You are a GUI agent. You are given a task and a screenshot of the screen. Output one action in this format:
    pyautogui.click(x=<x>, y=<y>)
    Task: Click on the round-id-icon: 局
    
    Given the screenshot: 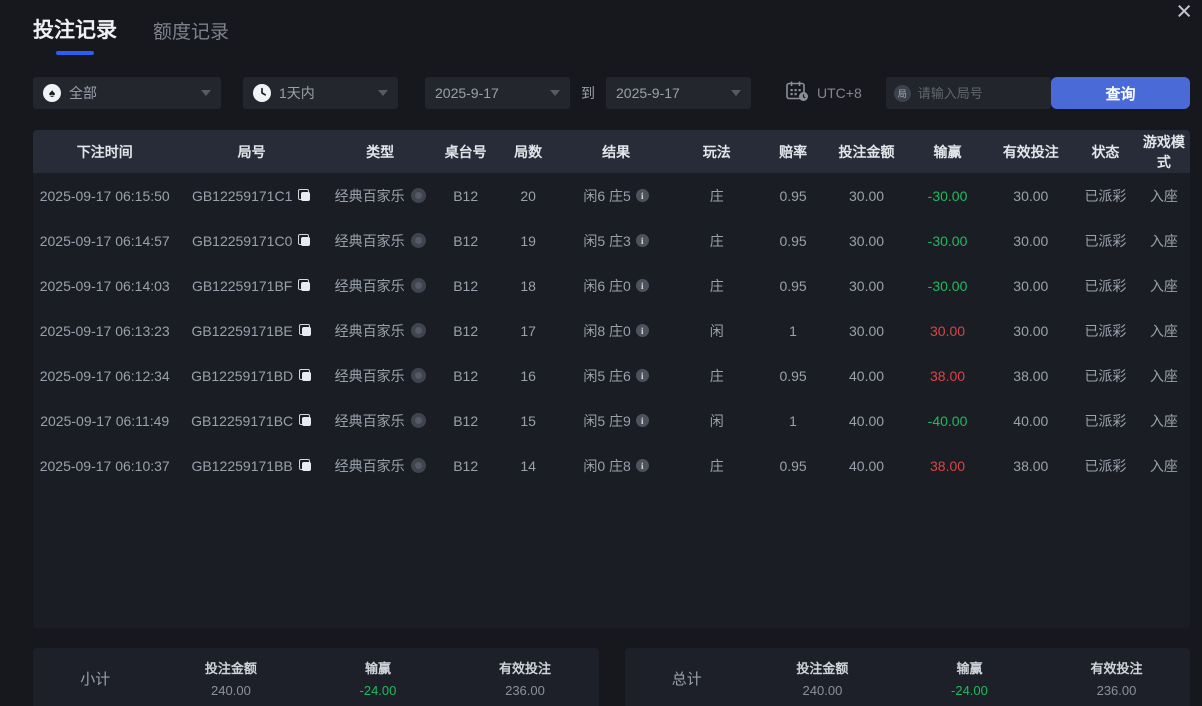 What is the action you would take?
    pyautogui.click(x=902, y=93)
    